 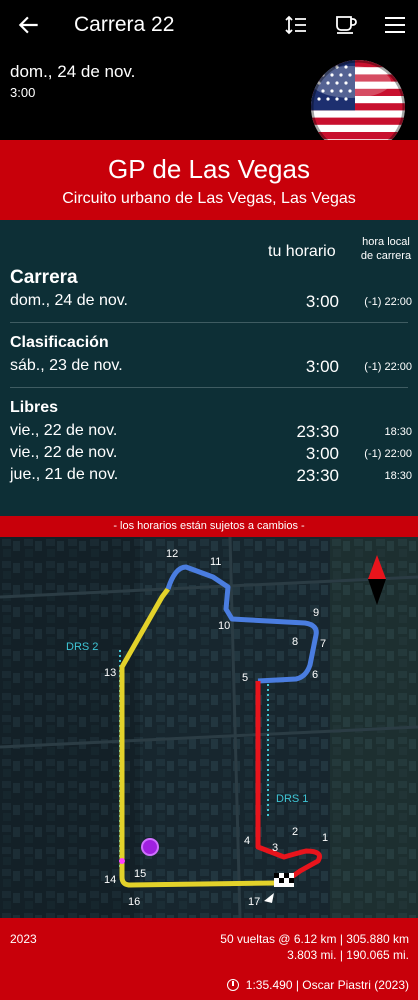 What do you see at coordinates (346, 25) in the screenshot?
I see `coffee-cup-icon` at bounding box center [346, 25].